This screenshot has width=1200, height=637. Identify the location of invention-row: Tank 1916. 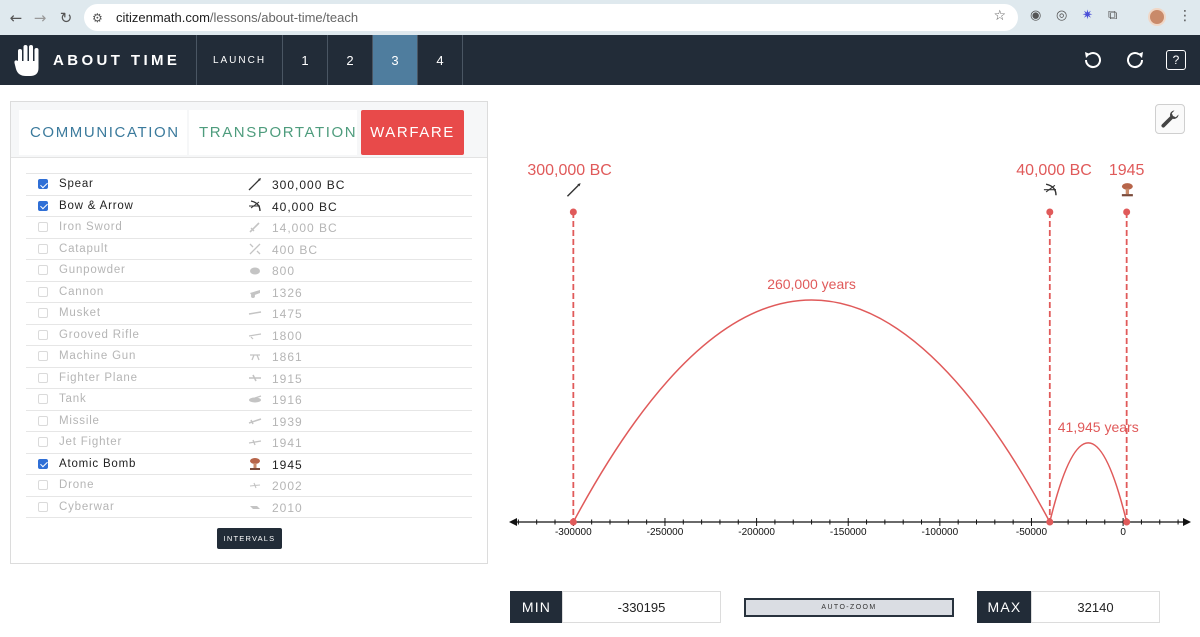
(249, 400).